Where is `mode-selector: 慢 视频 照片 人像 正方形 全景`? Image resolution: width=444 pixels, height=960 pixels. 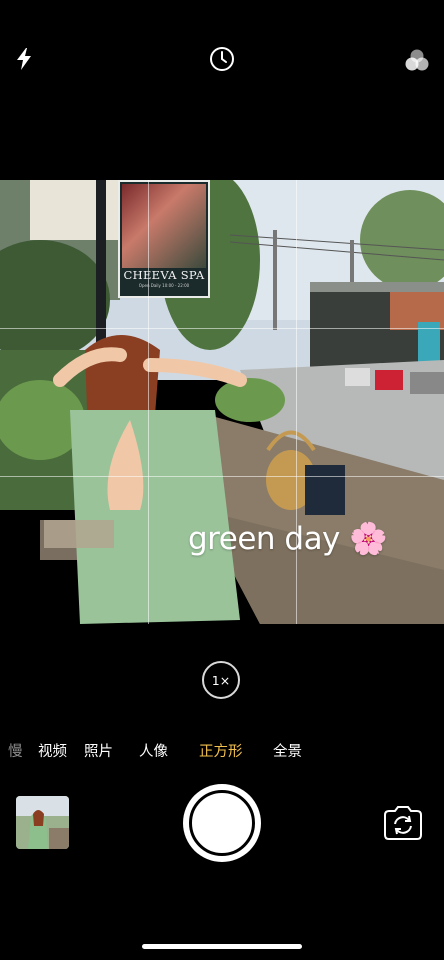 mode-selector: 慢 视频 照片 人像 正方形 全景 is located at coordinates (222, 752).